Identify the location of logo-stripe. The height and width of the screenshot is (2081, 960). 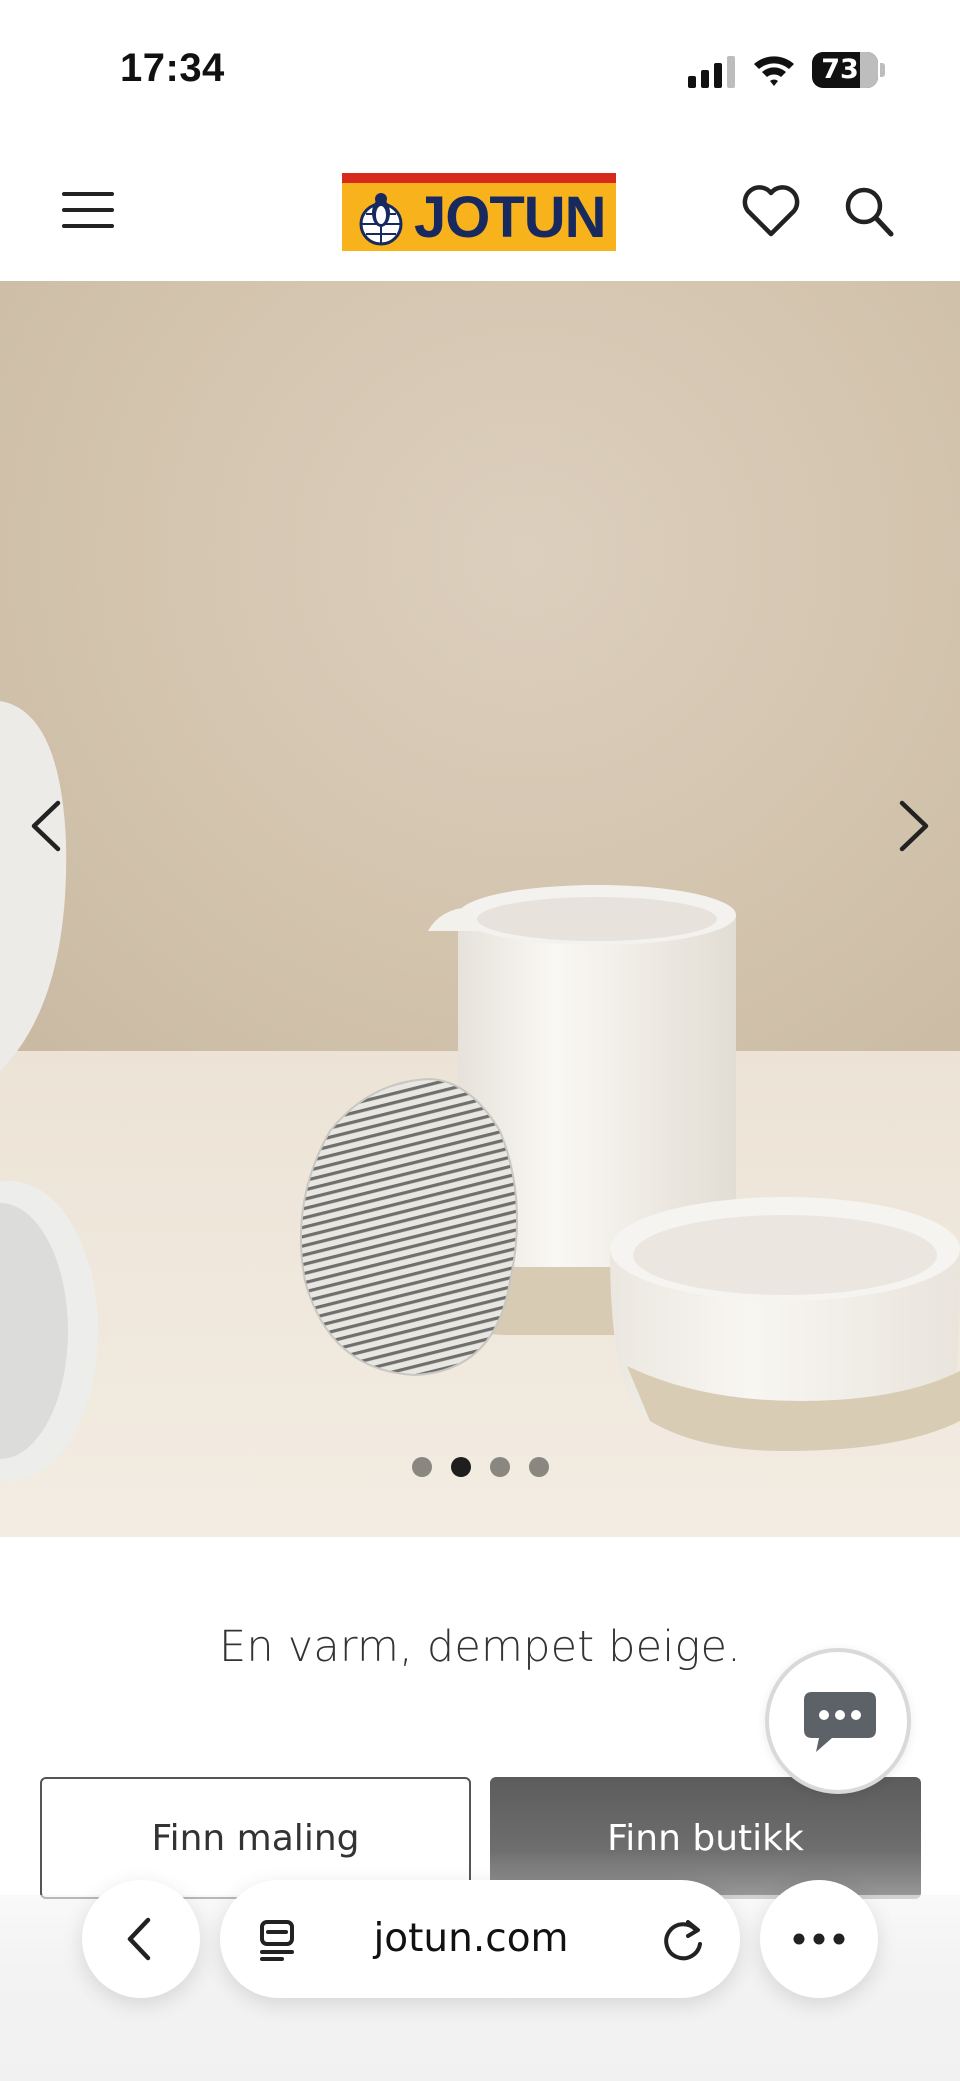
(479, 178).